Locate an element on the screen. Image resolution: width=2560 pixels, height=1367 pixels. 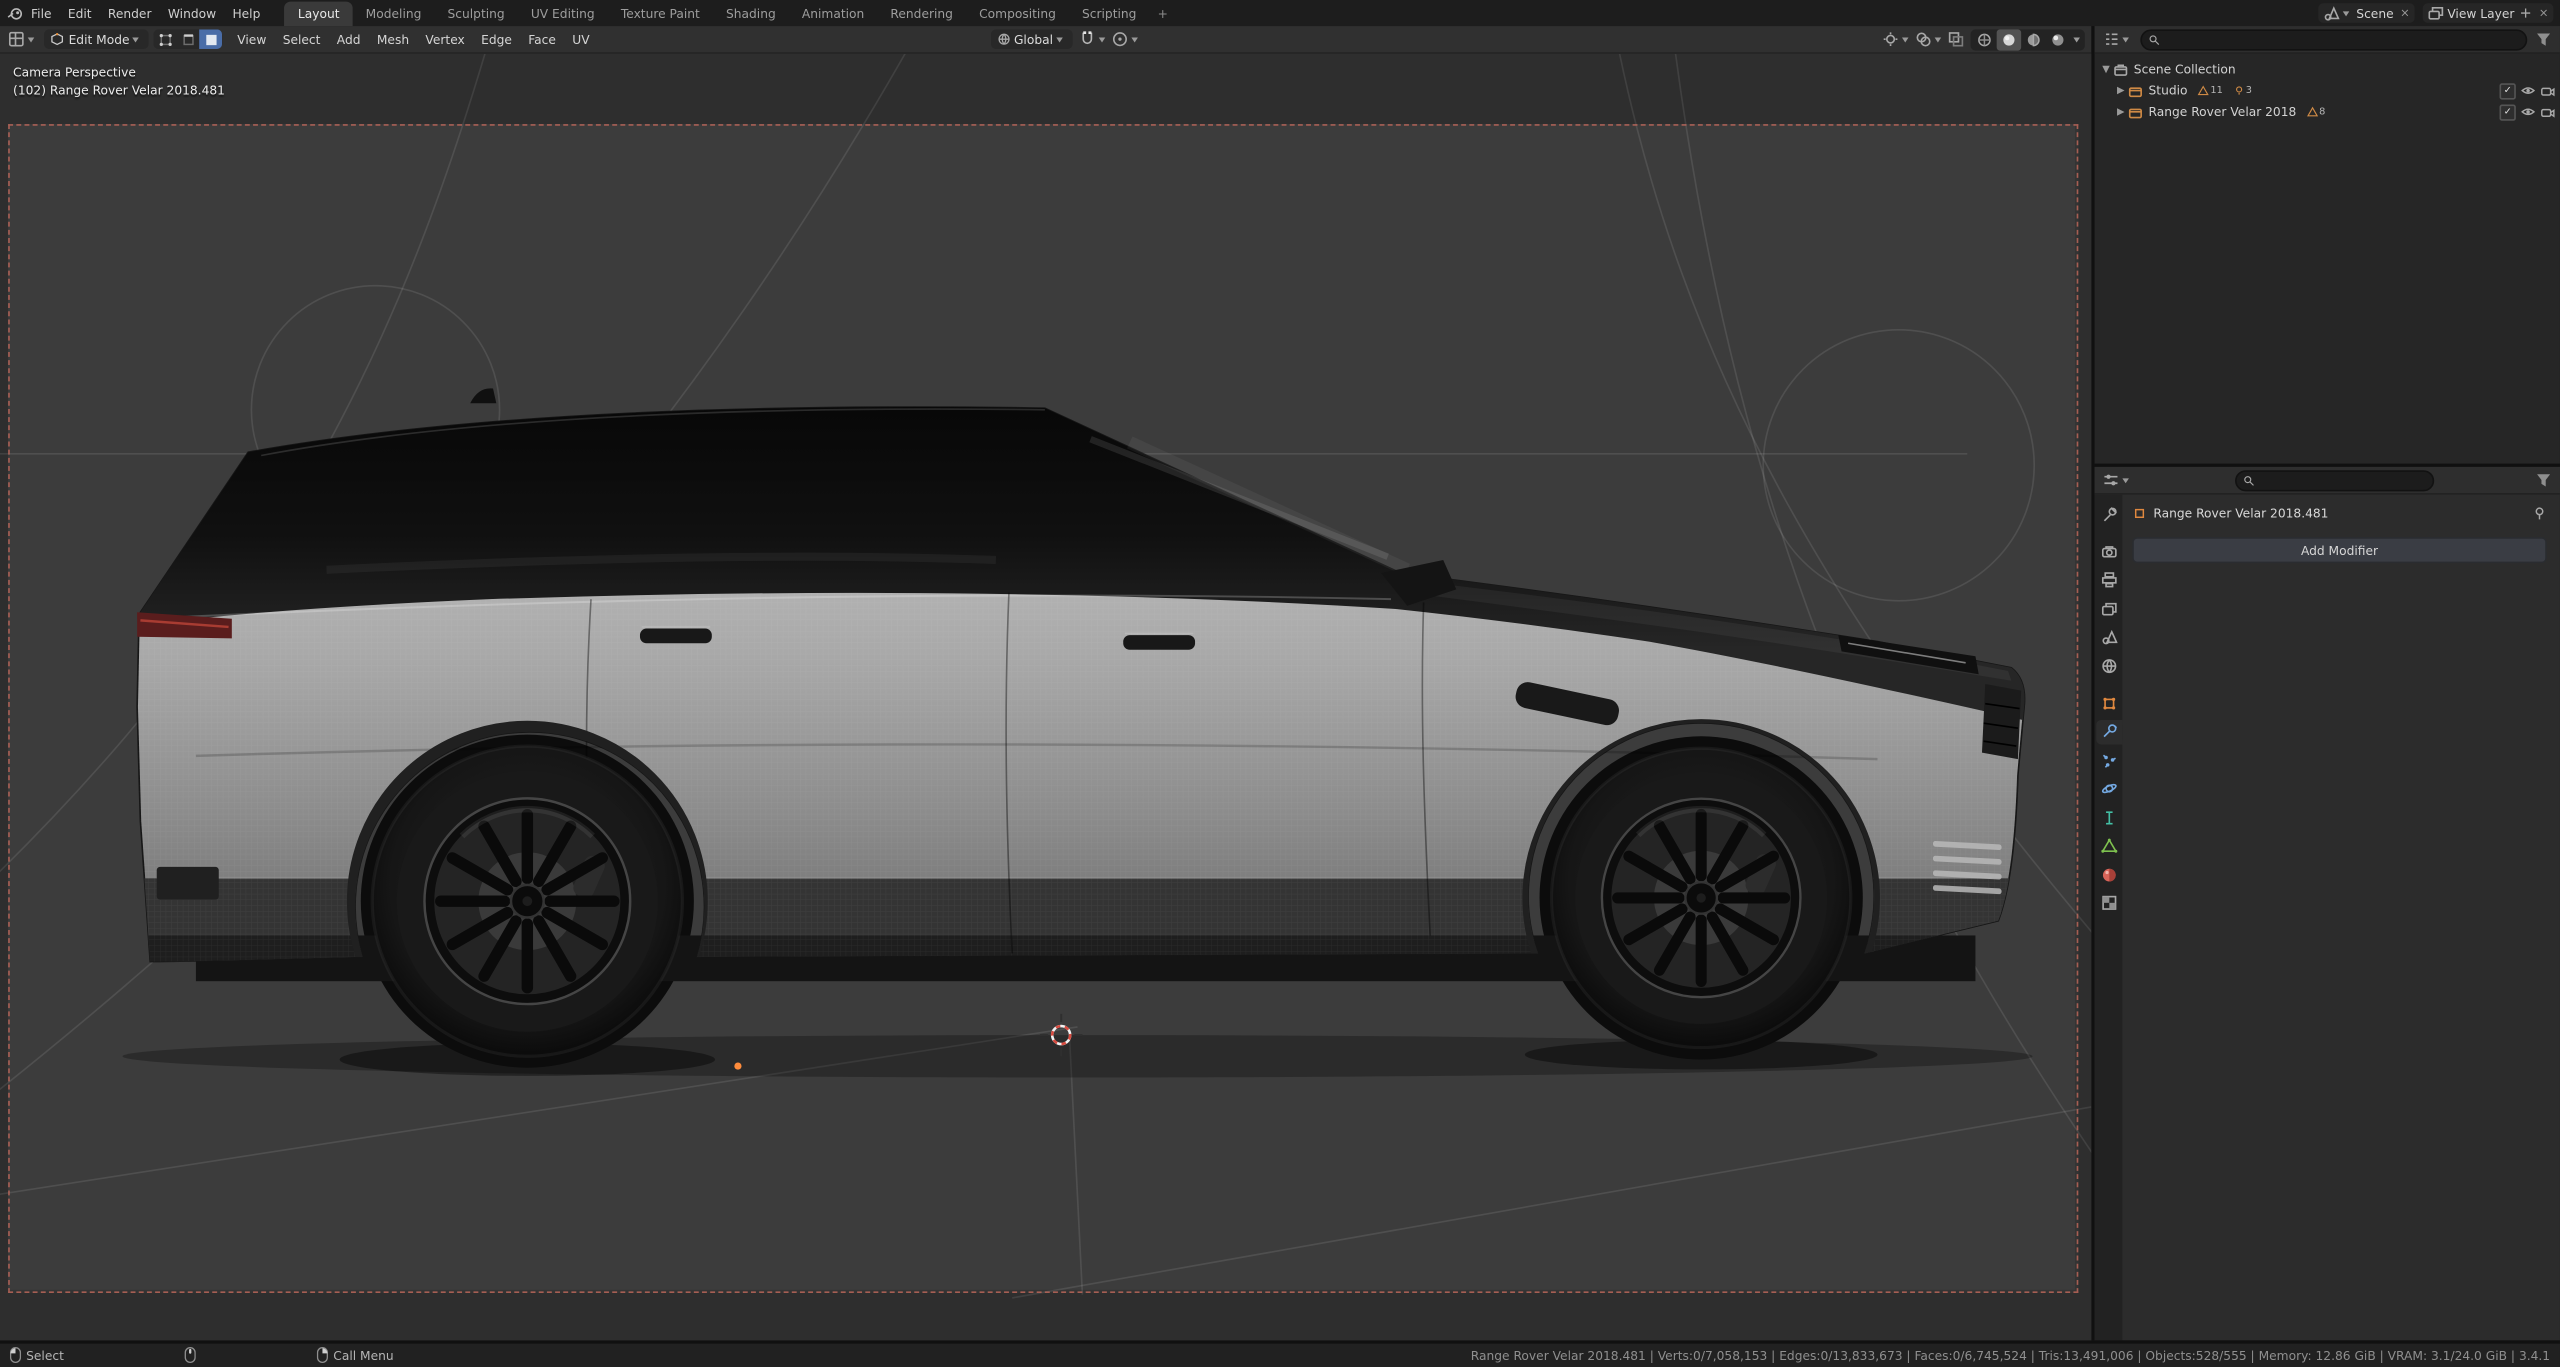
tab-world-properties is located at coordinates (2108, 665).